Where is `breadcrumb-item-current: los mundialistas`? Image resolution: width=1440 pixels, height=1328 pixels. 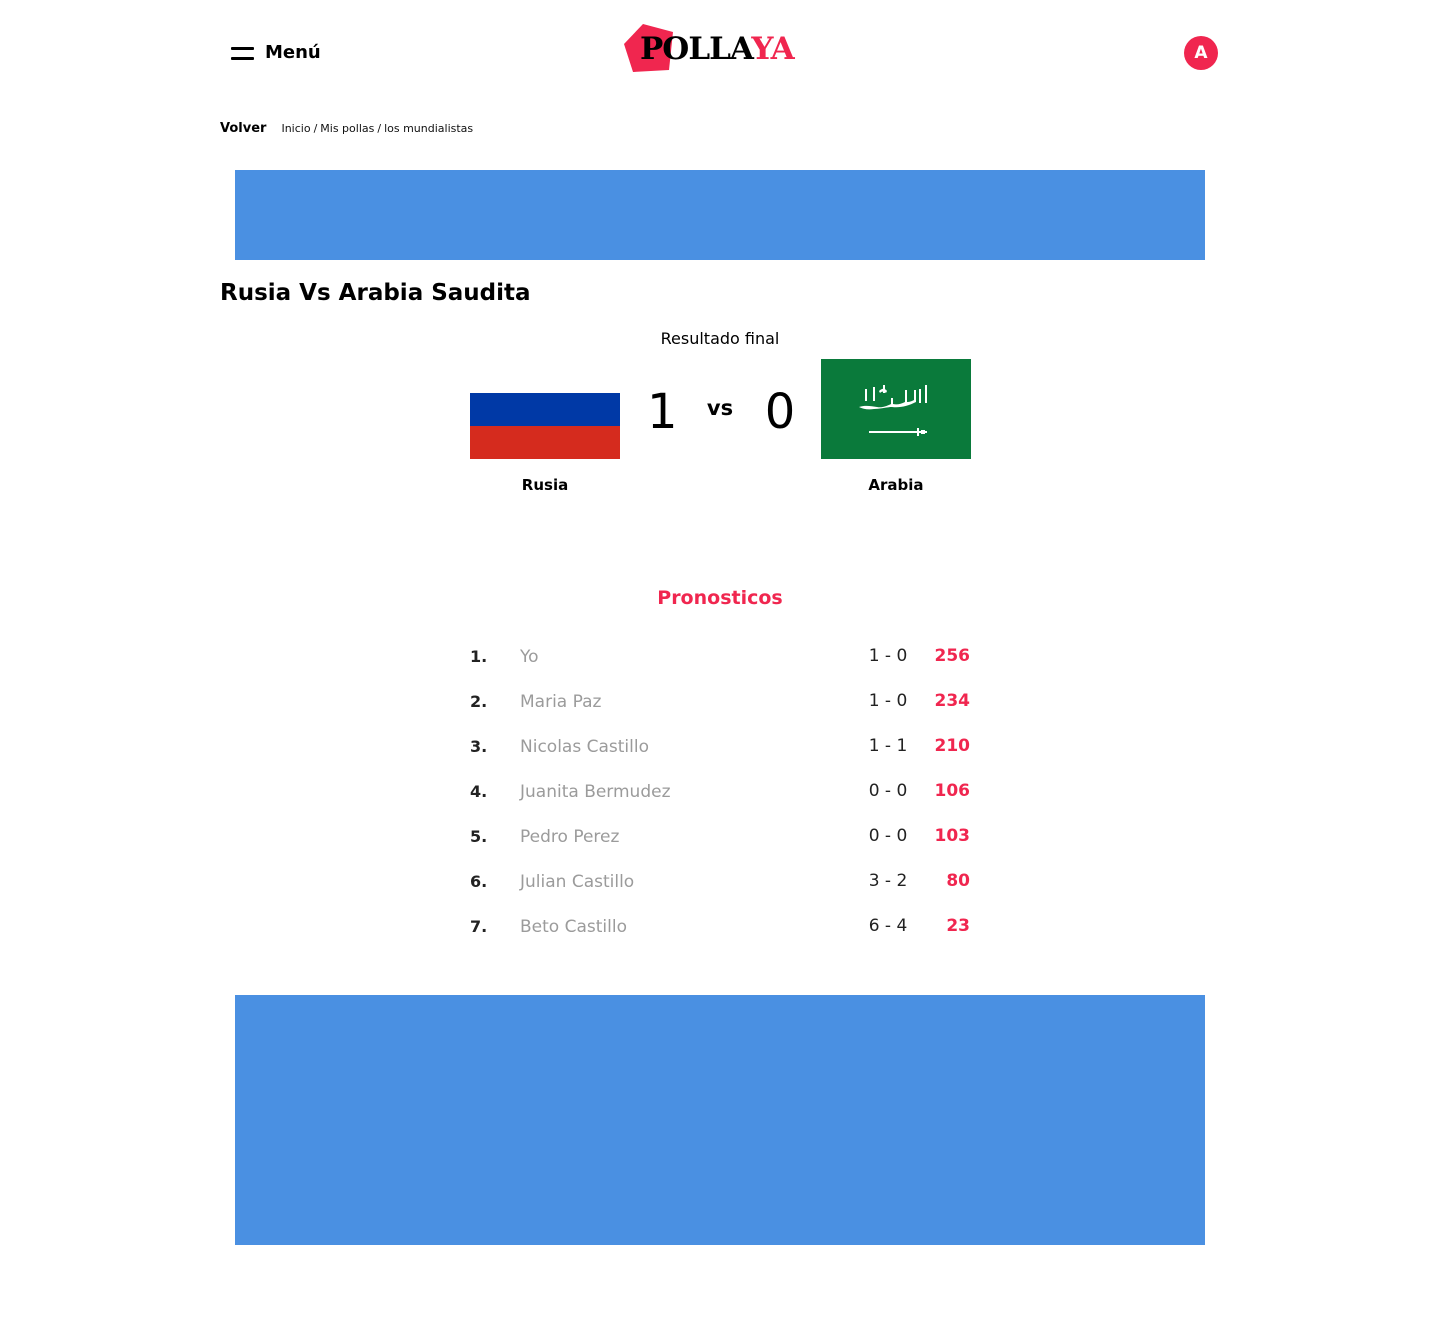 breadcrumb-item-current: los mundialistas is located at coordinates (428, 128).